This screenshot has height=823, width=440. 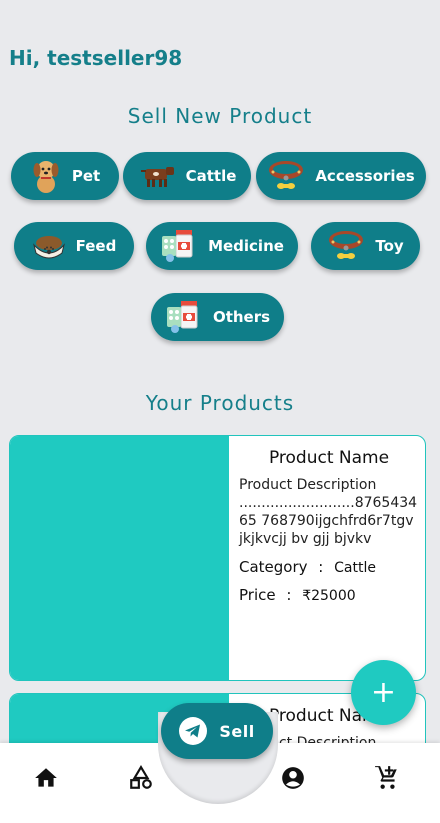 What do you see at coordinates (217, 731) in the screenshot?
I see `sell-button: Sell` at bounding box center [217, 731].